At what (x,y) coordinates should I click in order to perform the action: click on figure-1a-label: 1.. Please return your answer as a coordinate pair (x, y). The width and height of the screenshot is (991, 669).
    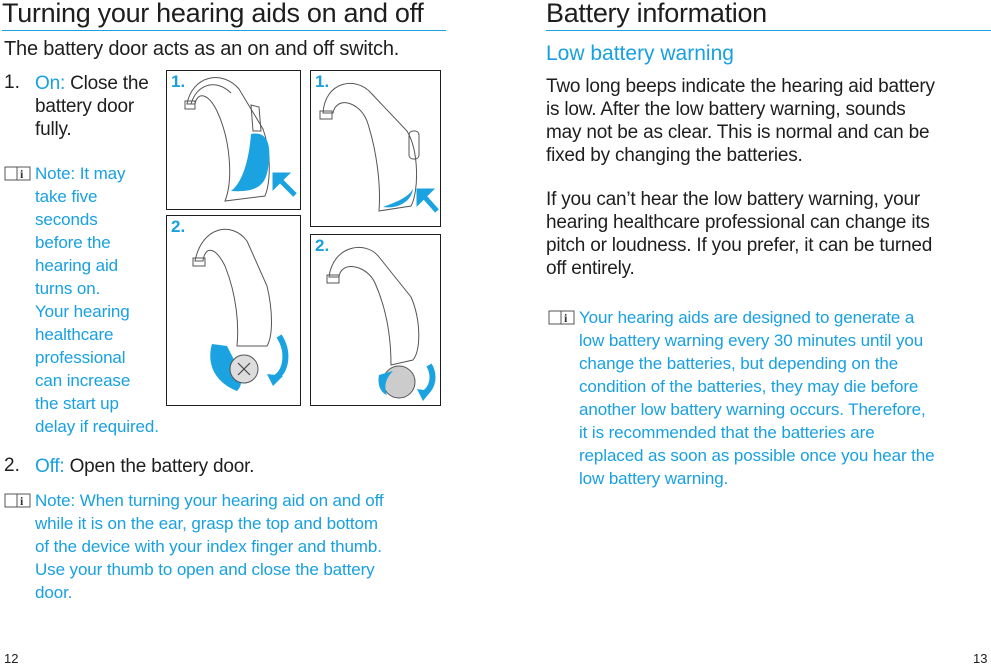
    Looking at the image, I should click on (178, 81).